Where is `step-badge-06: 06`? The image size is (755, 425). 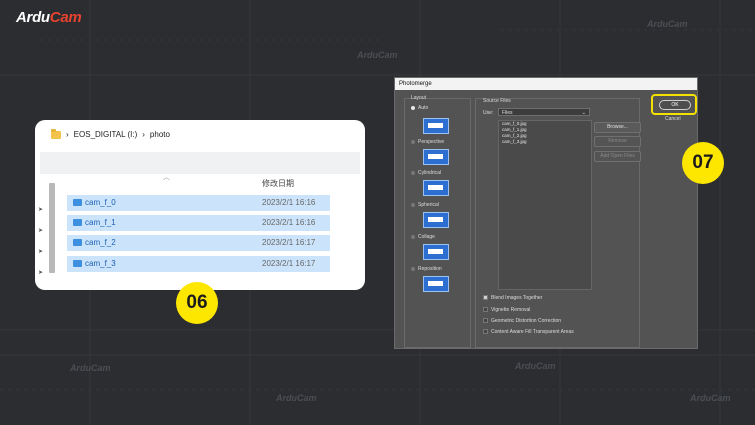
step-badge-06: 06 is located at coordinates (197, 303).